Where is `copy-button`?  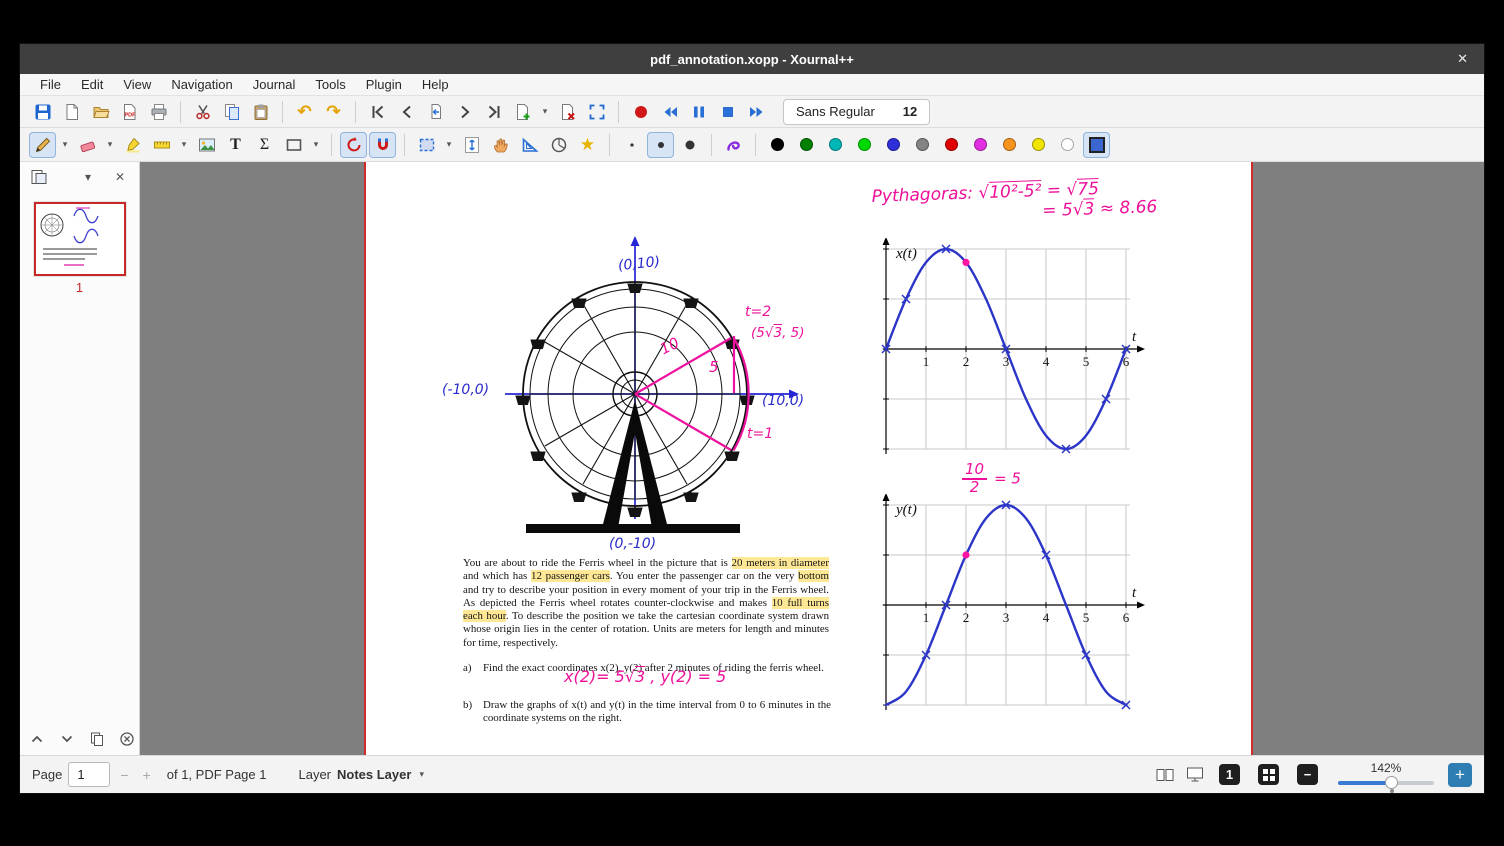 copy-button is located at coordinates (231, 112).